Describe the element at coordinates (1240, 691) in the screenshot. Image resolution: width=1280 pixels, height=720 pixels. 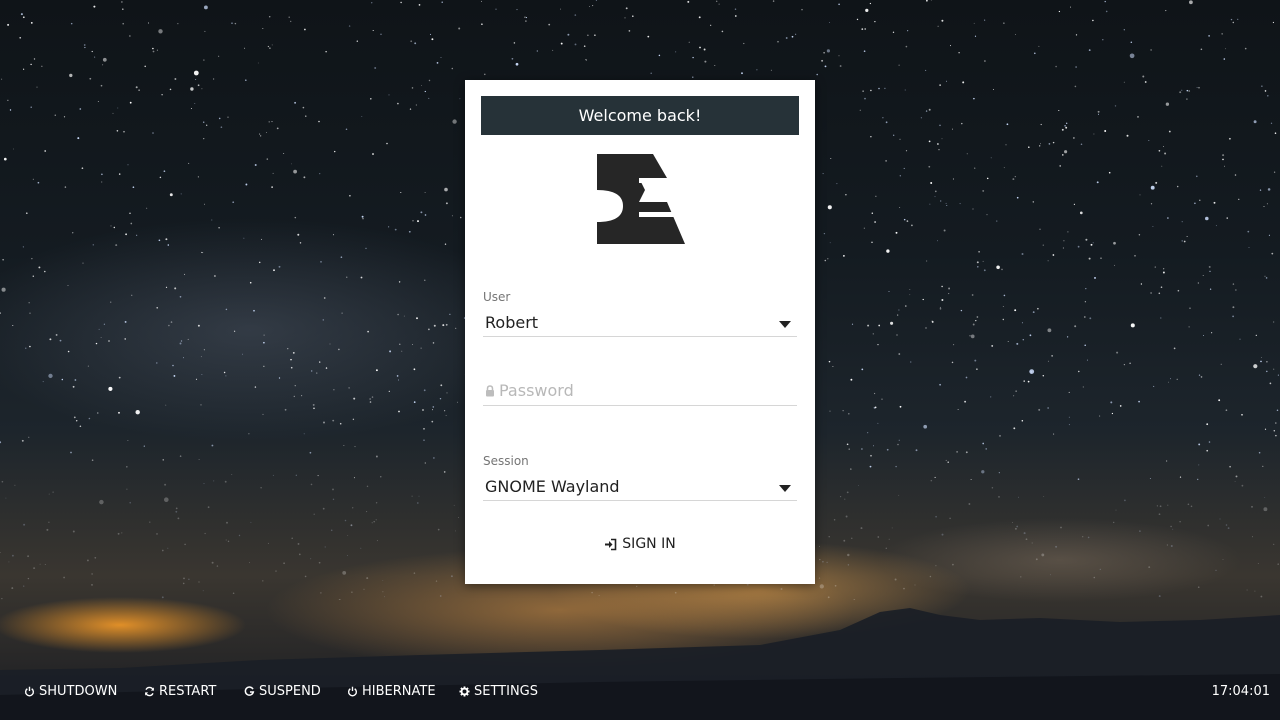
I see `clock: 17:04:01` at that location.